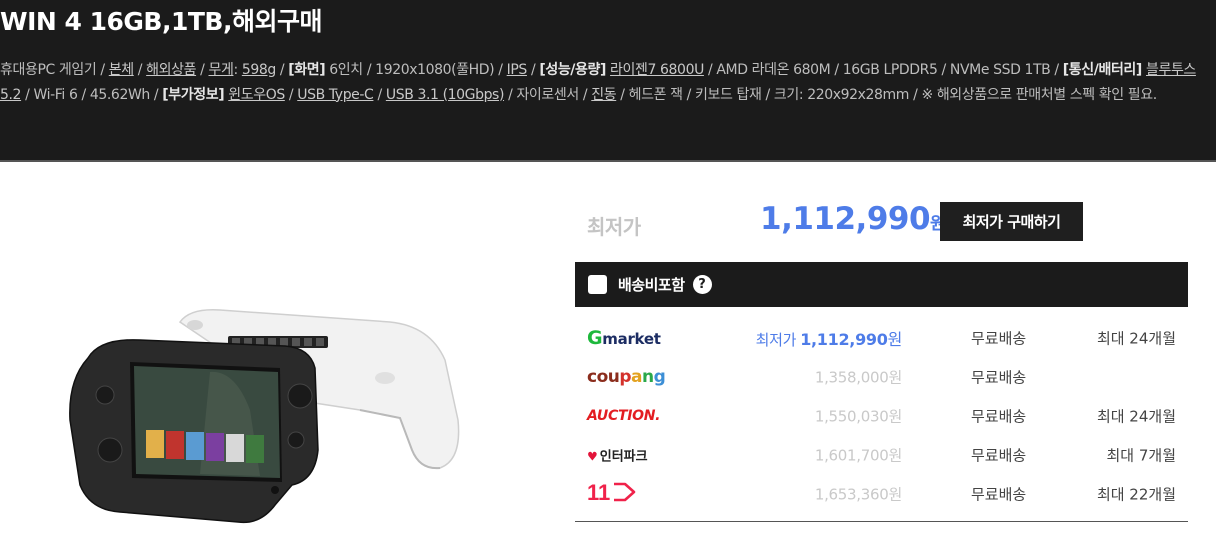  I want to click on spec-category: [화면], so click(307, 70).